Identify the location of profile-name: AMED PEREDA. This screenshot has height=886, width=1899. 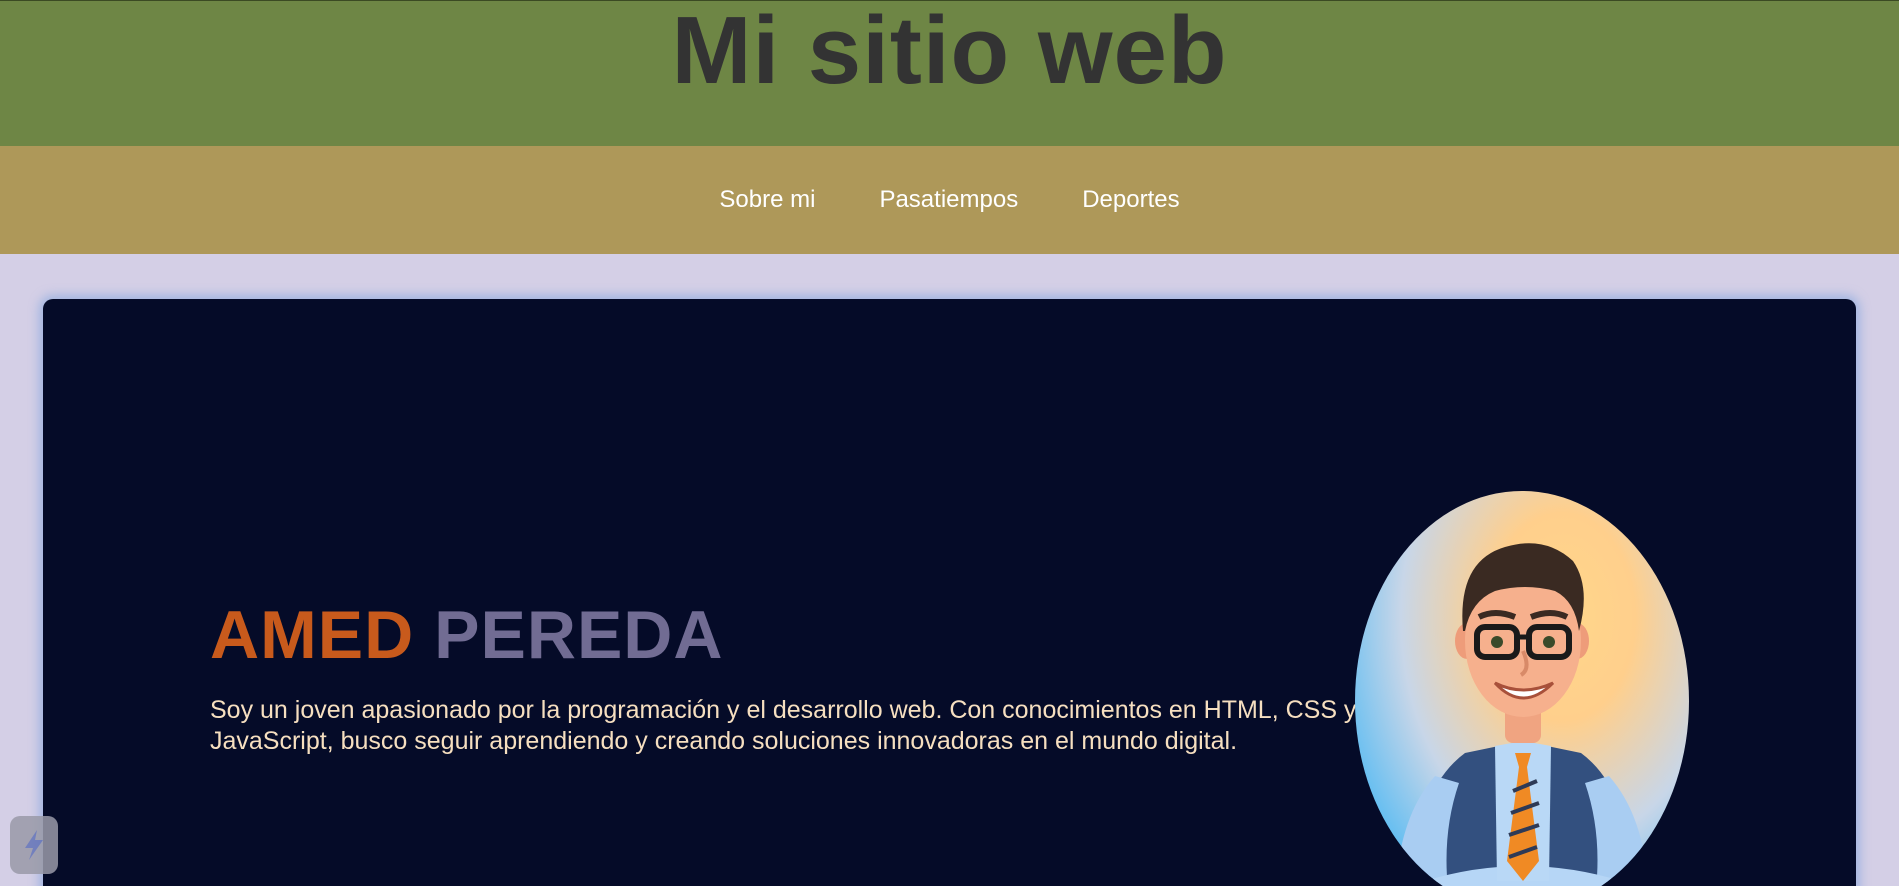
(467, 635).